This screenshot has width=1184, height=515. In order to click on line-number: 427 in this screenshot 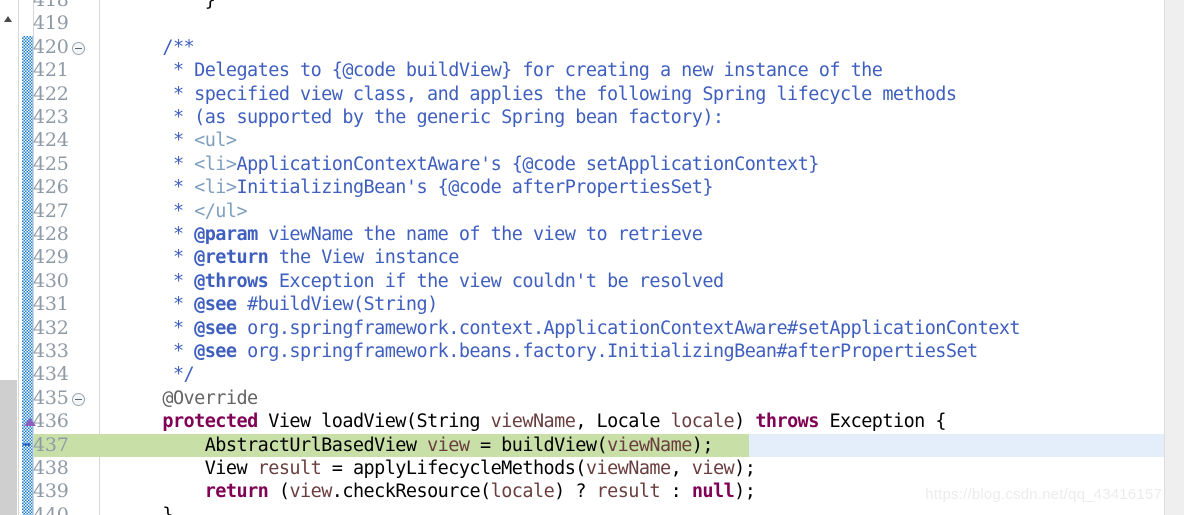, I will do `click(51, 210)`.